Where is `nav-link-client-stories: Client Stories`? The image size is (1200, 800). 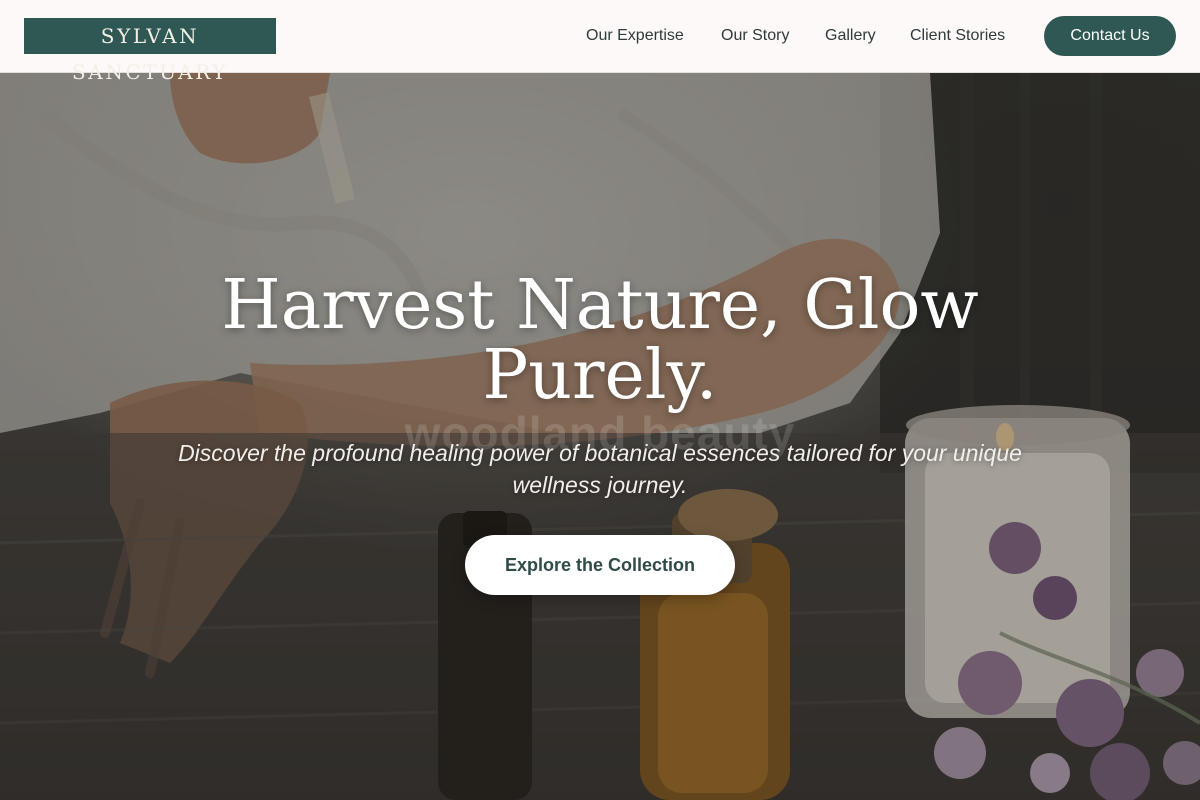 nav-link-client-stories: Client Stories is located at coordinates (957, 36).